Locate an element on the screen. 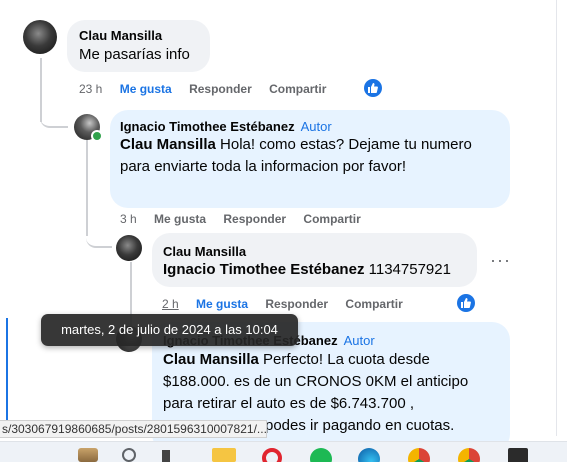 The width and height of the screenshot is (567, 462). page-divider is located at coordinates (556, 218).